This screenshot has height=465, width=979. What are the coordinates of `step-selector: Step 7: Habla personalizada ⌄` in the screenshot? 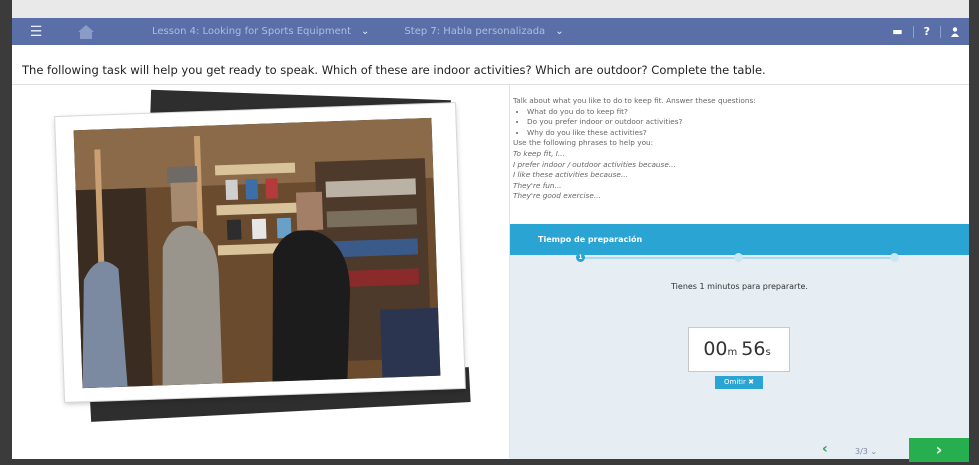 It's located at (483, 31).